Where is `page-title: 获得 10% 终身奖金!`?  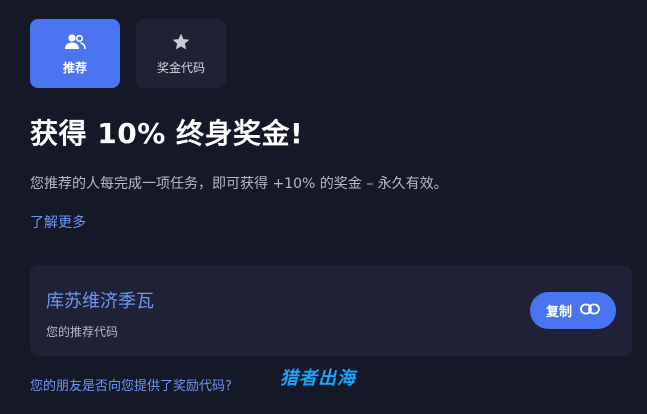
page-title: 获得 10% 终身奖金! is located at coordinates (167, 133).